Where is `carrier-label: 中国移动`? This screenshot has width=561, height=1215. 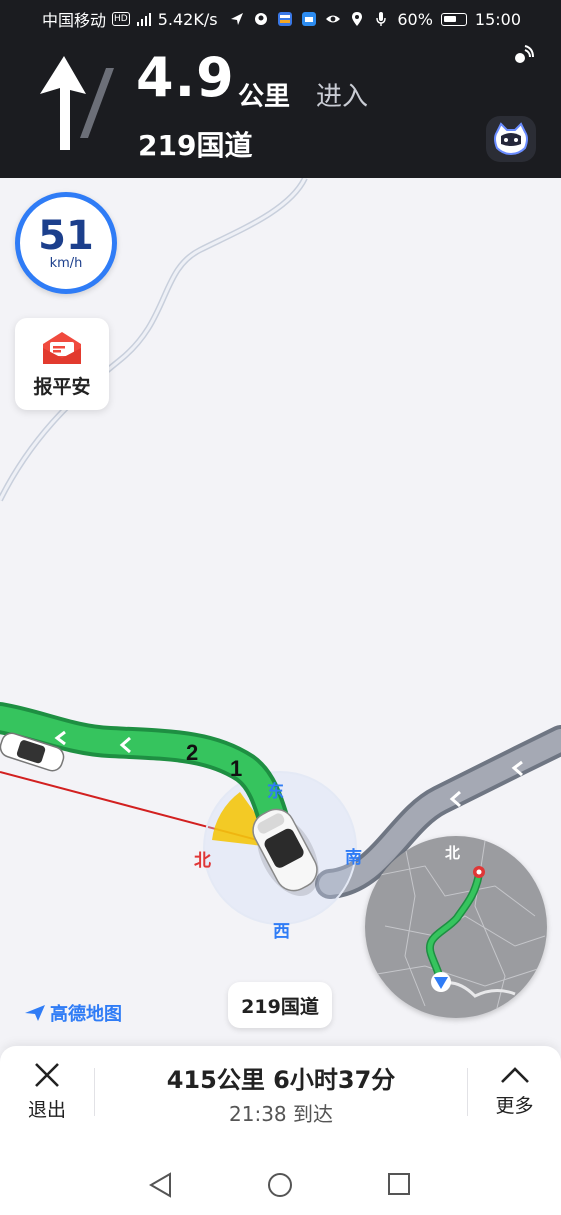
carrier-label: 中国移动 is located at coordinates (74, 20).